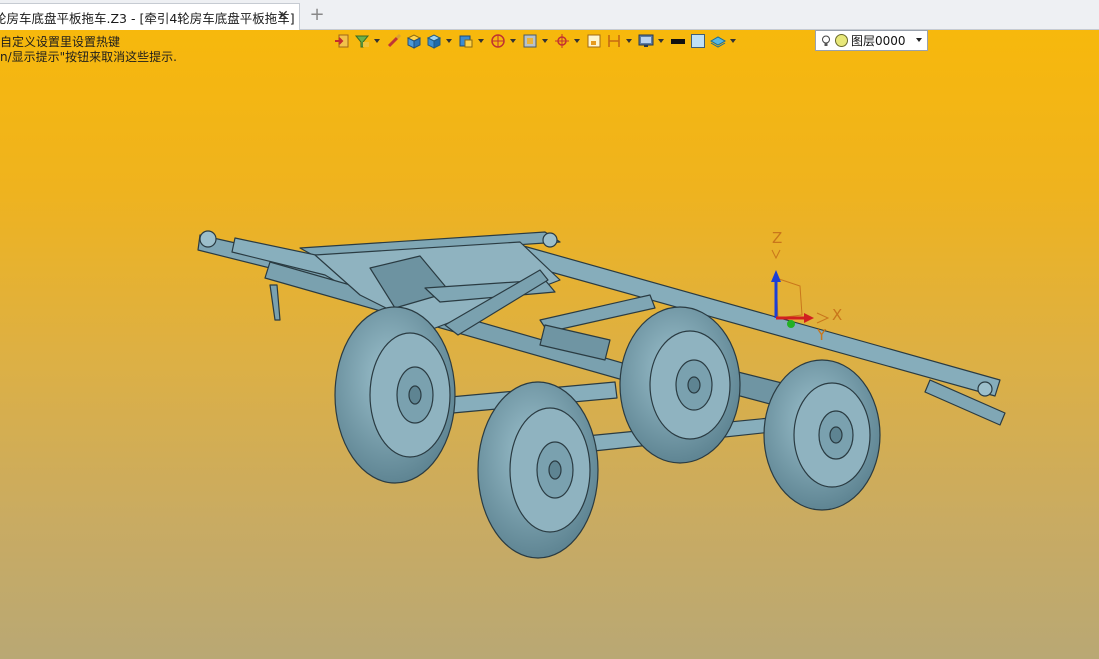 The image size is (1099, 659). Describe the element at coordinates (680, 385) in the screenshot. I see `wheel-front-right` at that location.